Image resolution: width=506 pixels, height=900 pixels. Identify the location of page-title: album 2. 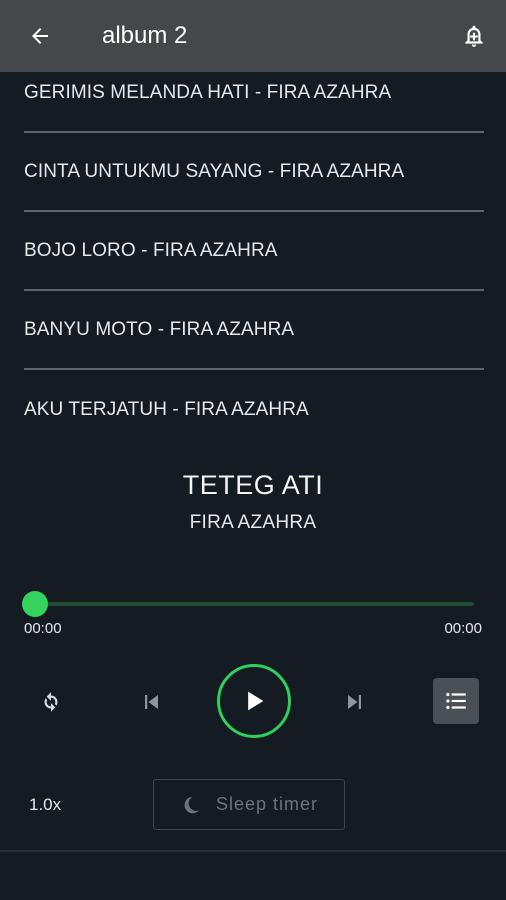
(145, 35).